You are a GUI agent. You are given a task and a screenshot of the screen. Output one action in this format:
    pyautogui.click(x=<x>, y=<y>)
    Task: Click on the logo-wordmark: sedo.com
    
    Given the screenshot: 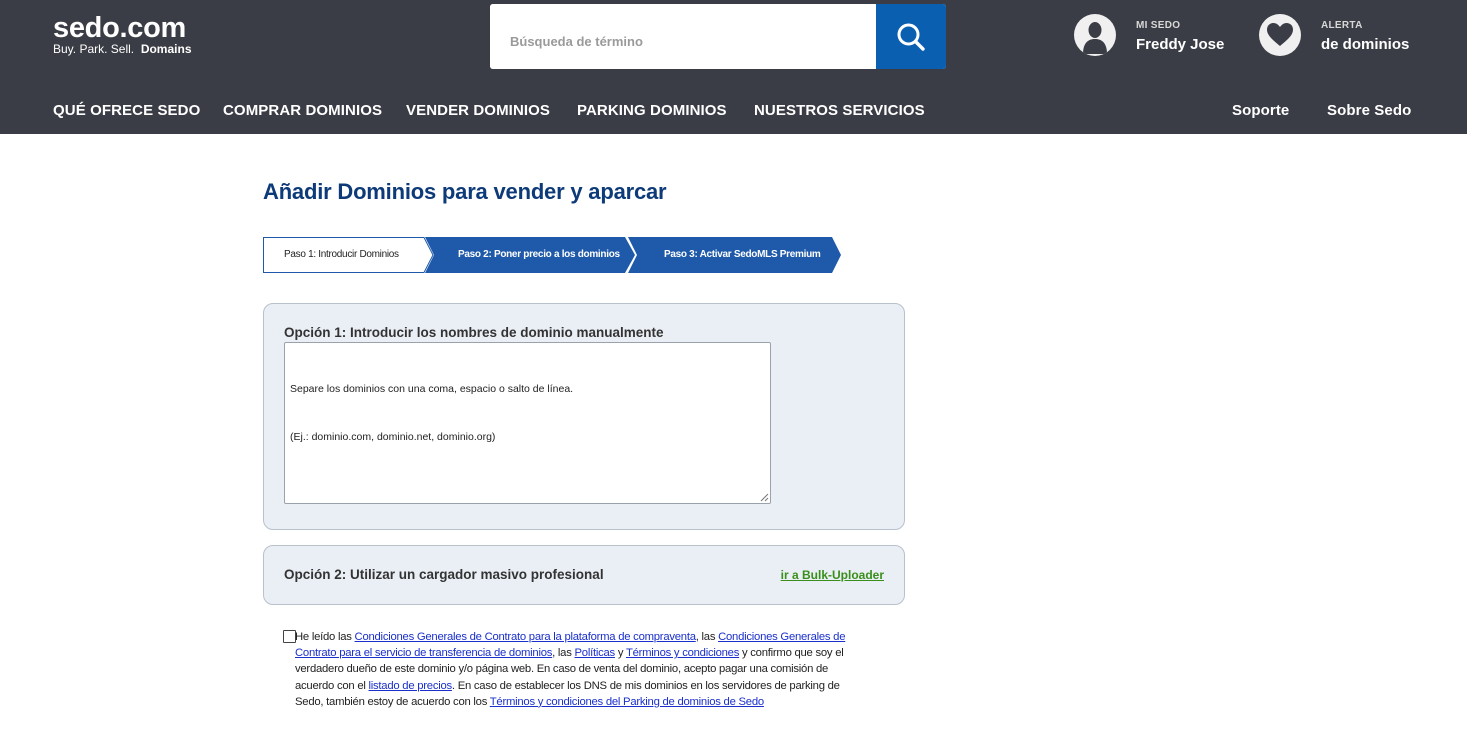 What is the action you would take?
    pyautogui.click(x=119, y=28)
    